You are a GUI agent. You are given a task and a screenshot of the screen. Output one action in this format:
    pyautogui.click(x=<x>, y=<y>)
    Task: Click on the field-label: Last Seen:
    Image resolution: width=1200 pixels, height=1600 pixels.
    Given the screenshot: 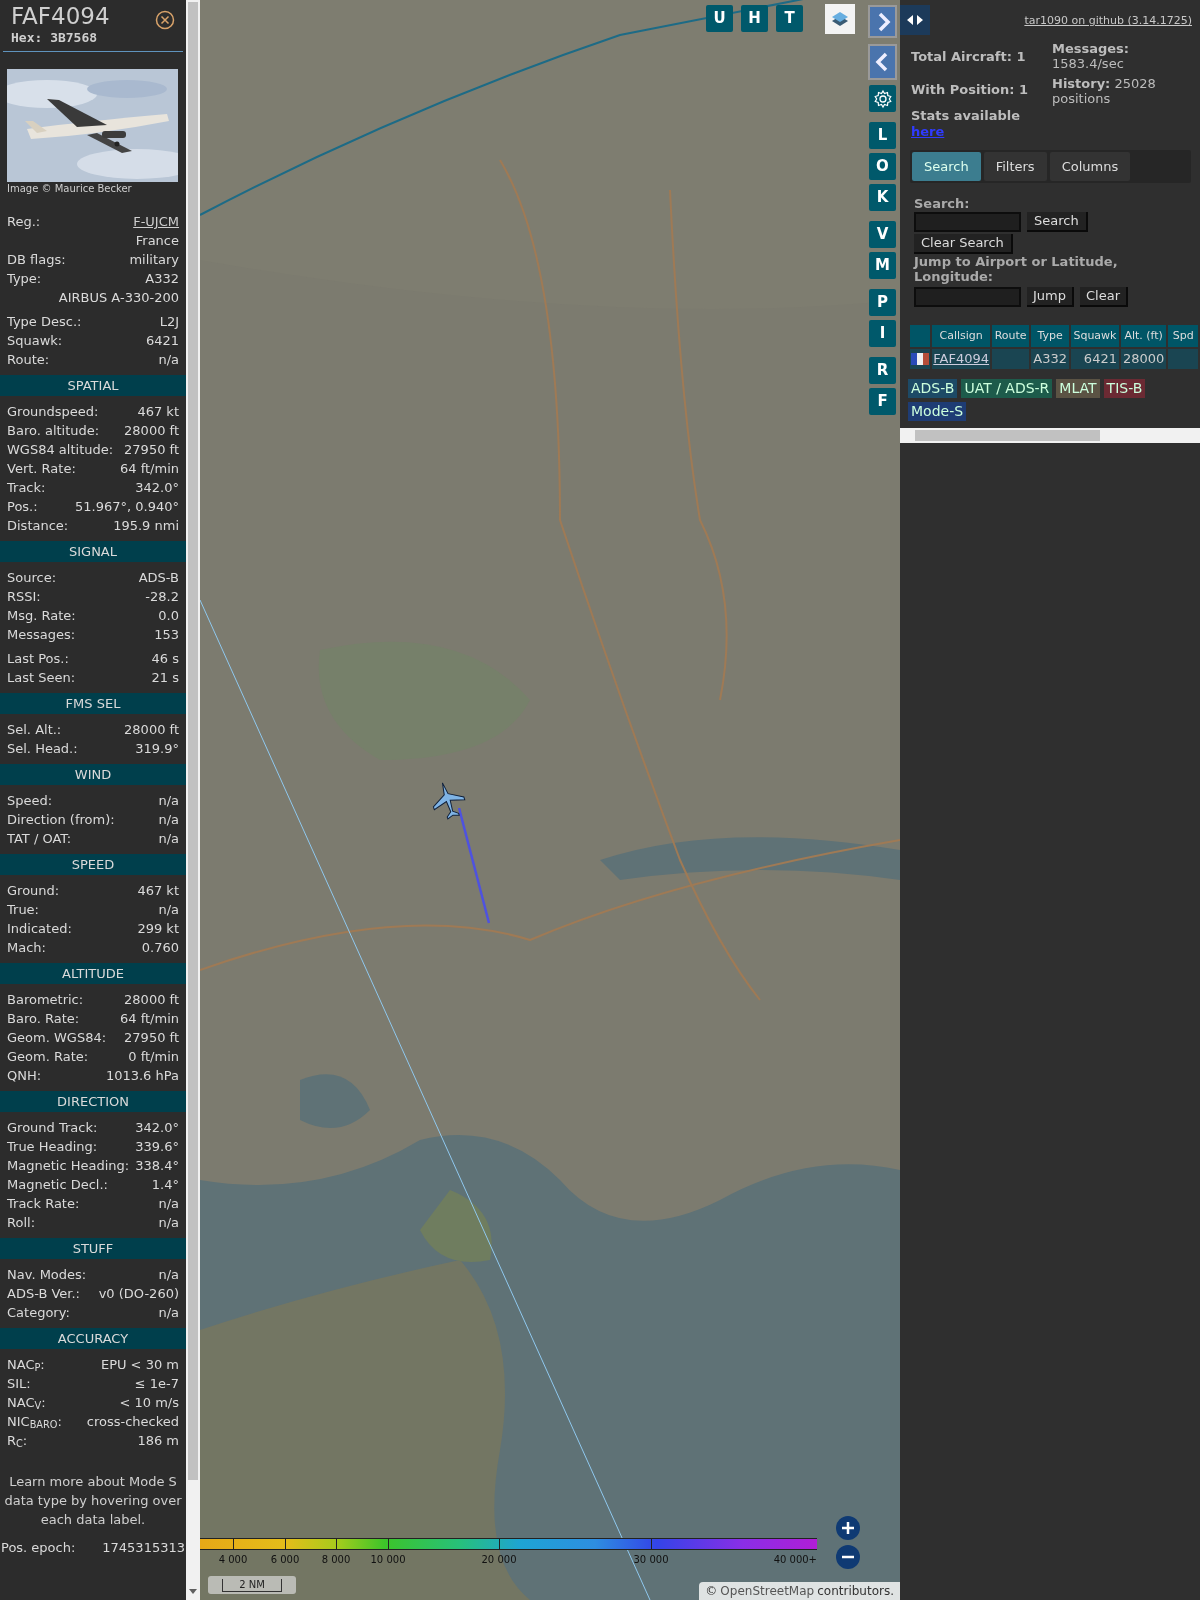 What is the action you would take?
    pyautogui.click(x=41, y=678)
    